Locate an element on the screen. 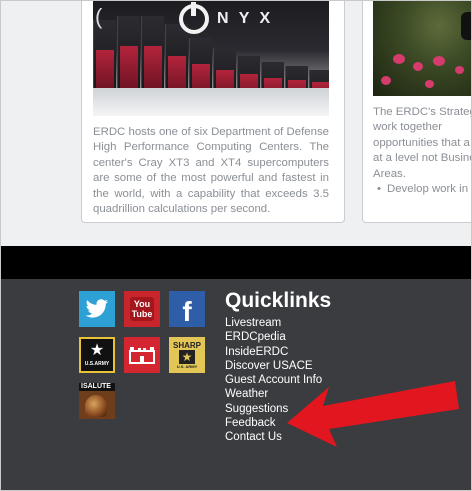 This screenshot has height=491, width=472. castle-icon is located at coordinates (142, 355).